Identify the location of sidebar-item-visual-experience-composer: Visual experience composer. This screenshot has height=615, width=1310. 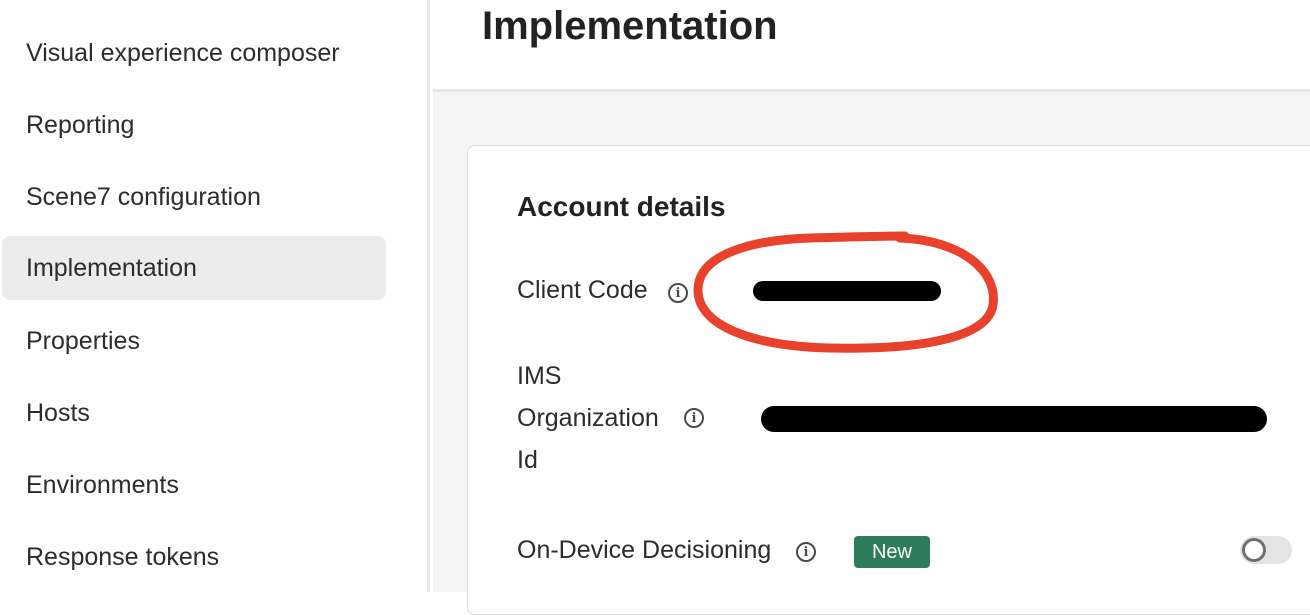
(194, 53).